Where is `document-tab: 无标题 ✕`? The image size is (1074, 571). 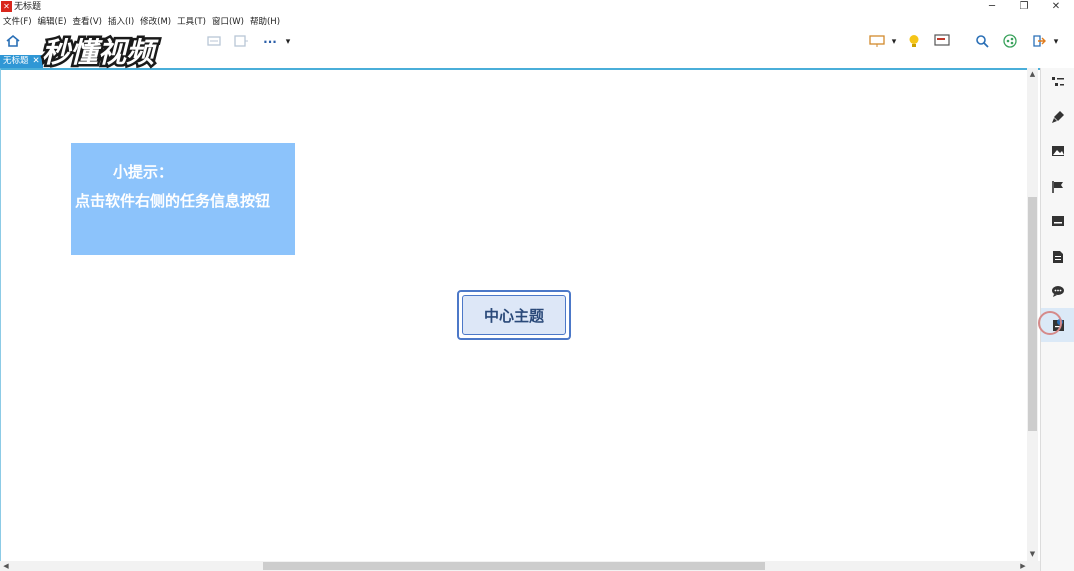 document-tab: 无标题 ✕ is located at coordinates (21, 61).